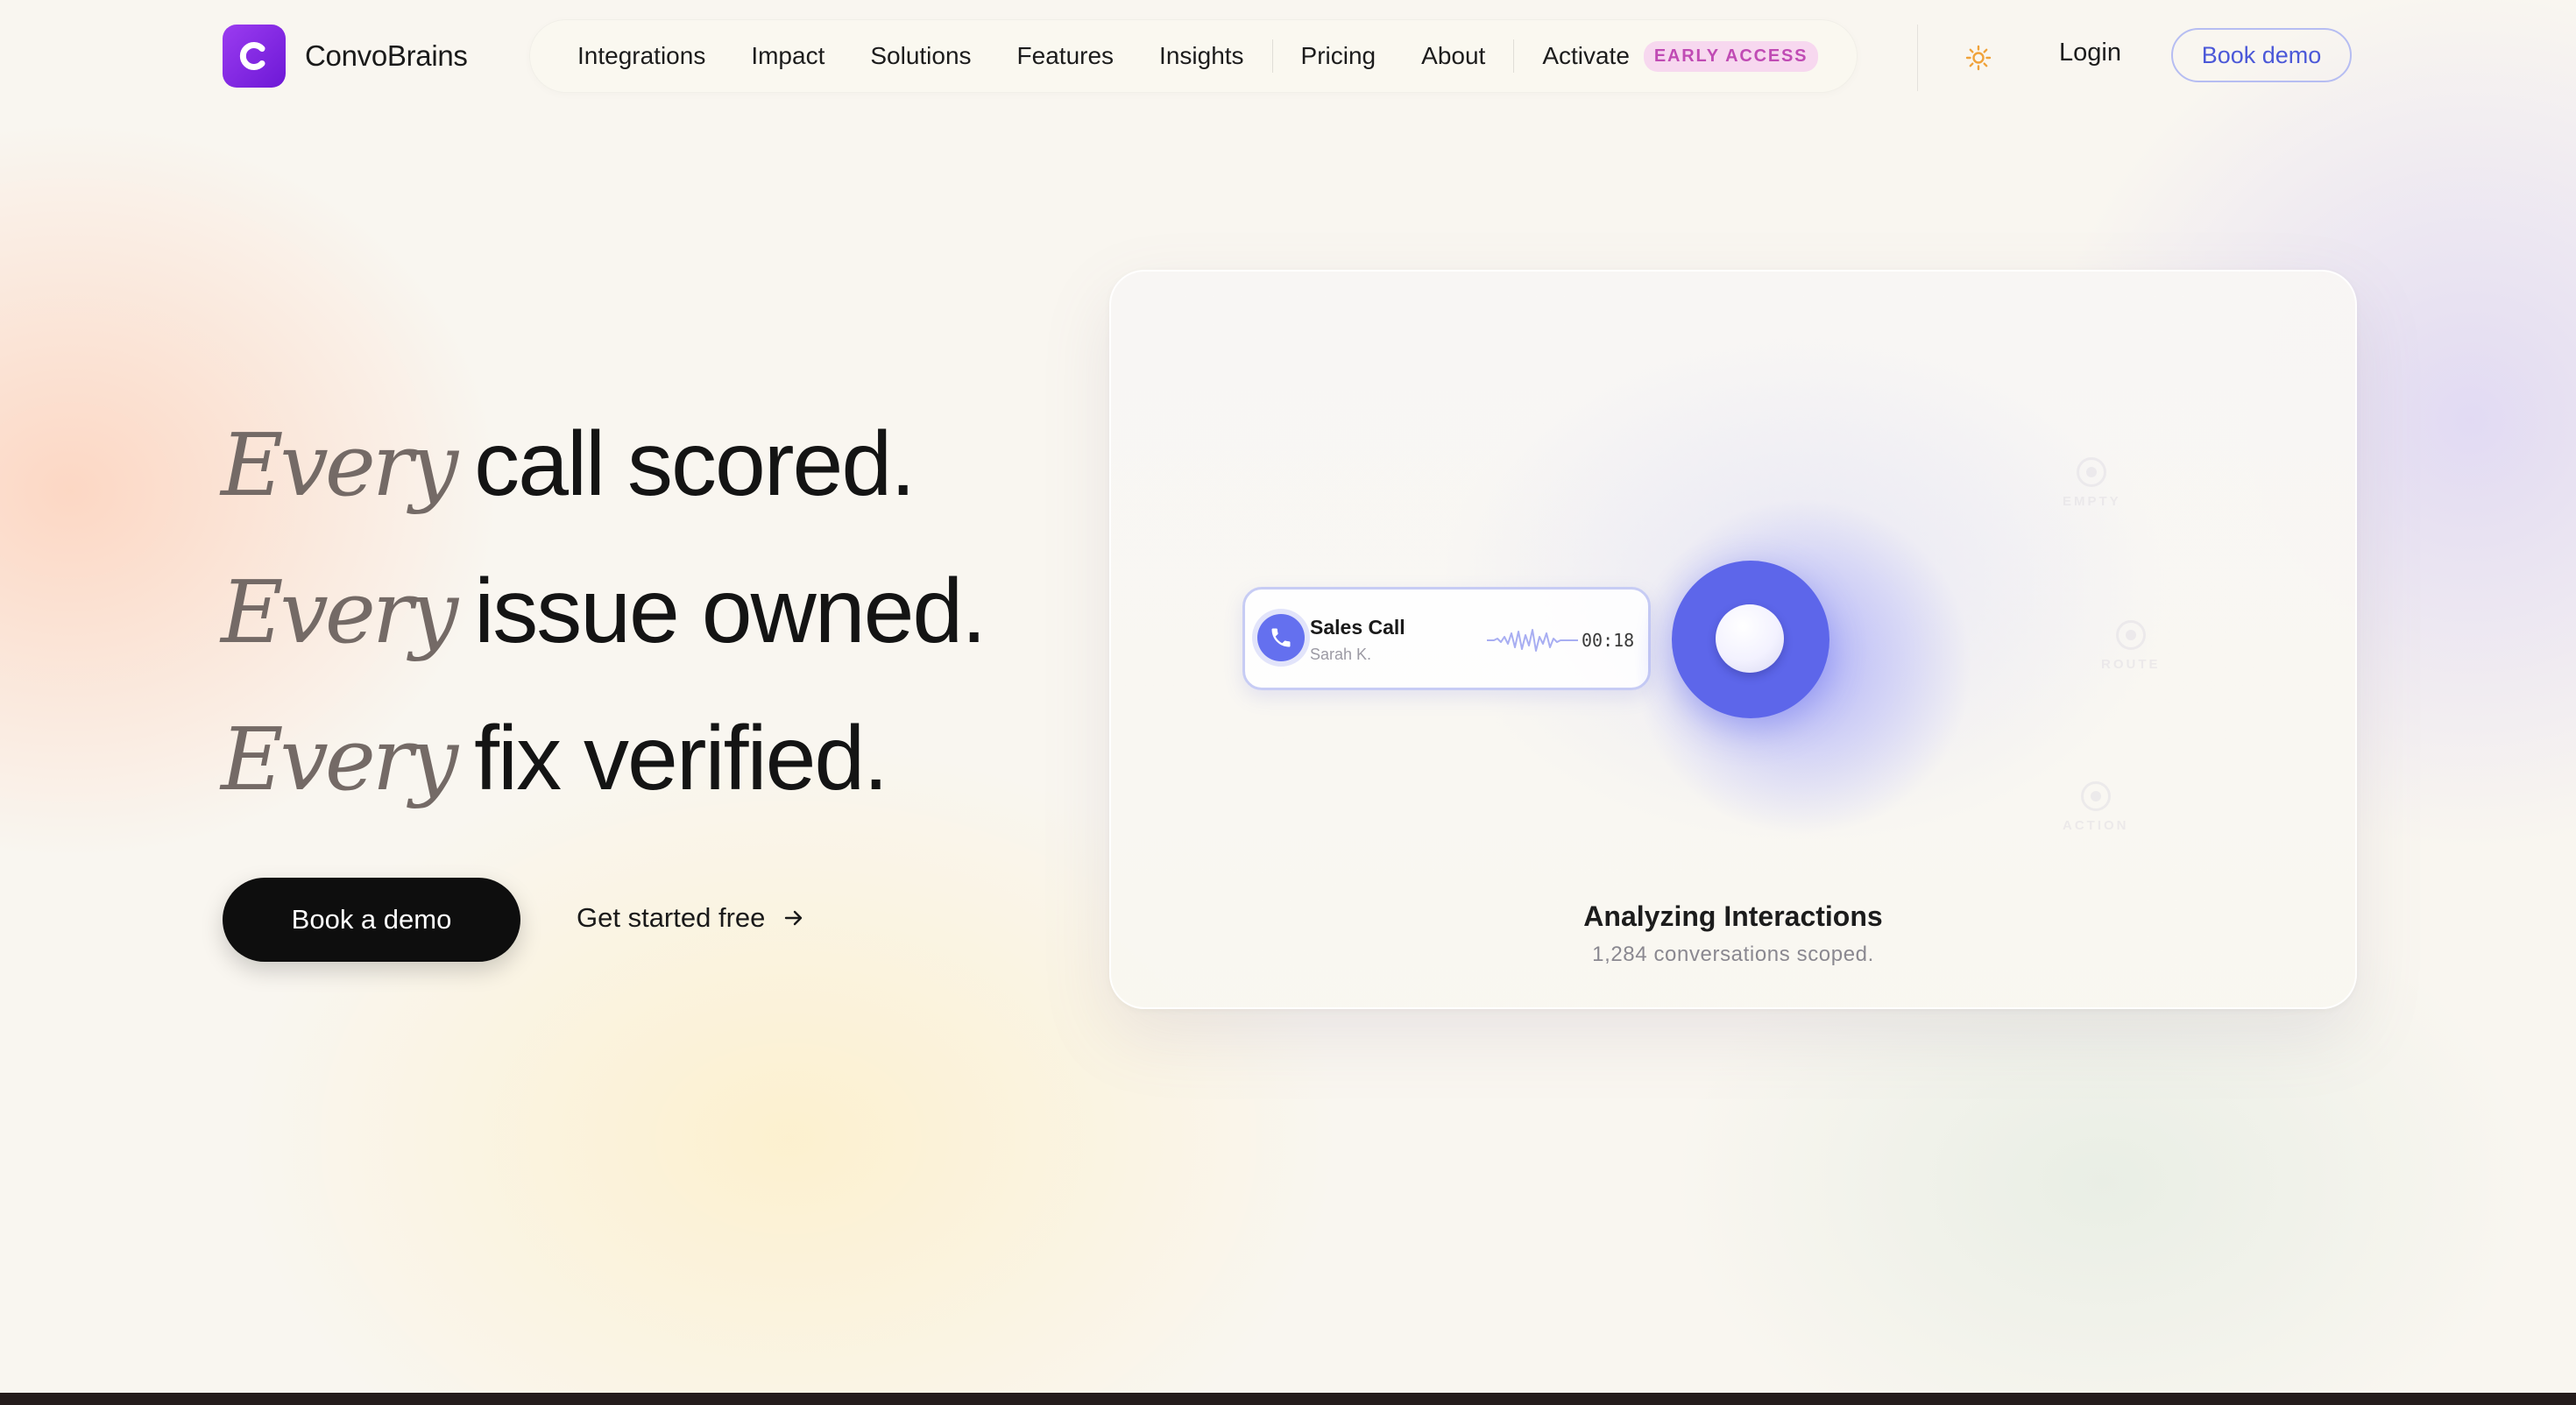 This screenshot has height=1405, width=2576. Describe the element at coordinates (1532, 640) in the screenshot. I see `waveform-icon` at that location.